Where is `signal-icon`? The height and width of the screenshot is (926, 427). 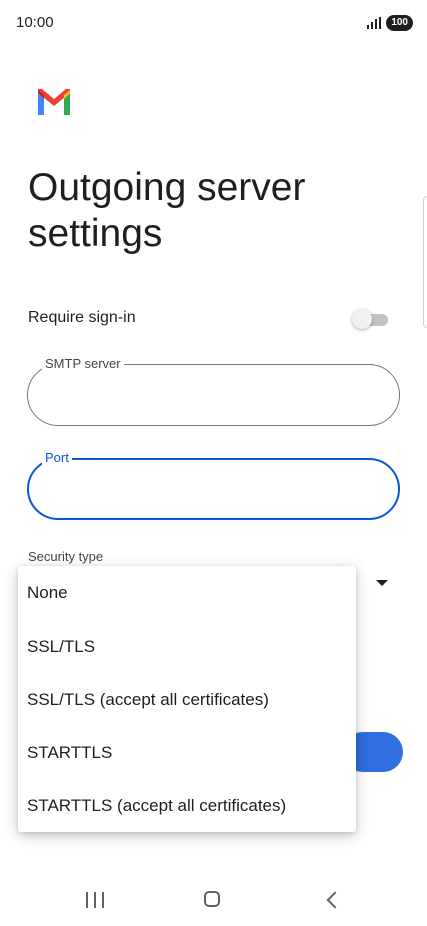
signal-icon is located at coordinates (374, 23).